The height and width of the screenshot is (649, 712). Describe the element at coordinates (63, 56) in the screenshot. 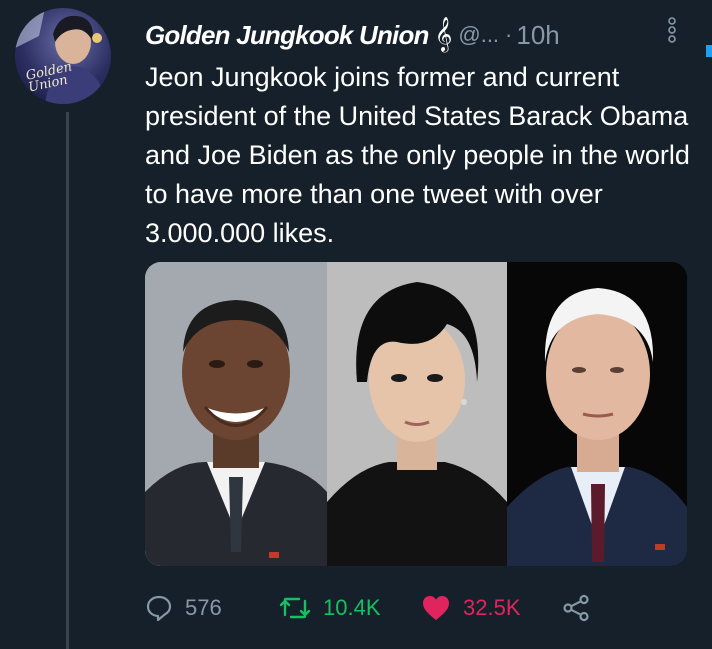

I see `avatar: Golden Union` at that location.